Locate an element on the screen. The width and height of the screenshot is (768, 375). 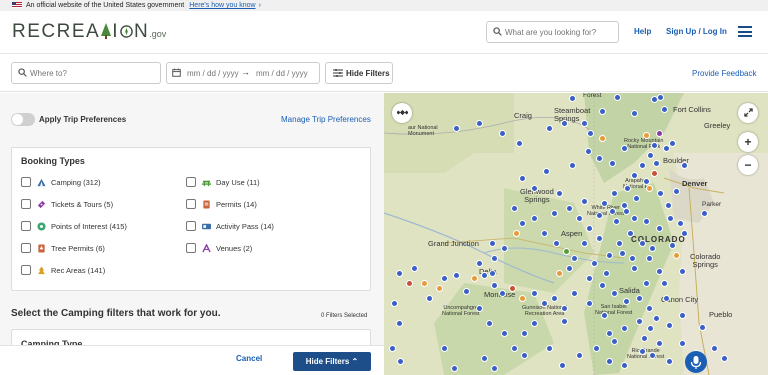
hide-filters-button: Hide Filters ⌃ is located at coordinates (332, 361).